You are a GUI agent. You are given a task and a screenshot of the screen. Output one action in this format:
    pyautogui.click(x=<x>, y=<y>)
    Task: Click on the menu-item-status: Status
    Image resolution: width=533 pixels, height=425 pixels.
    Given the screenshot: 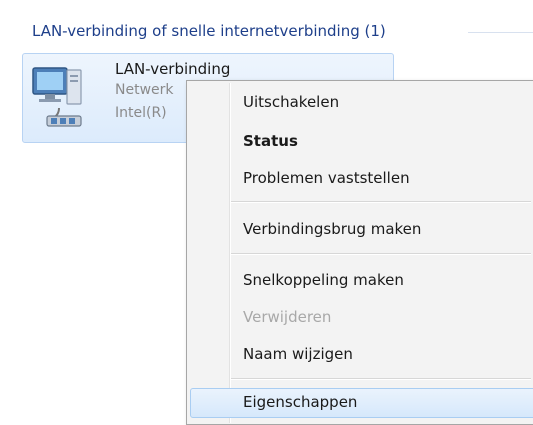 What is the action you would take?
    pyautogui.click(x=270, y=141)
    